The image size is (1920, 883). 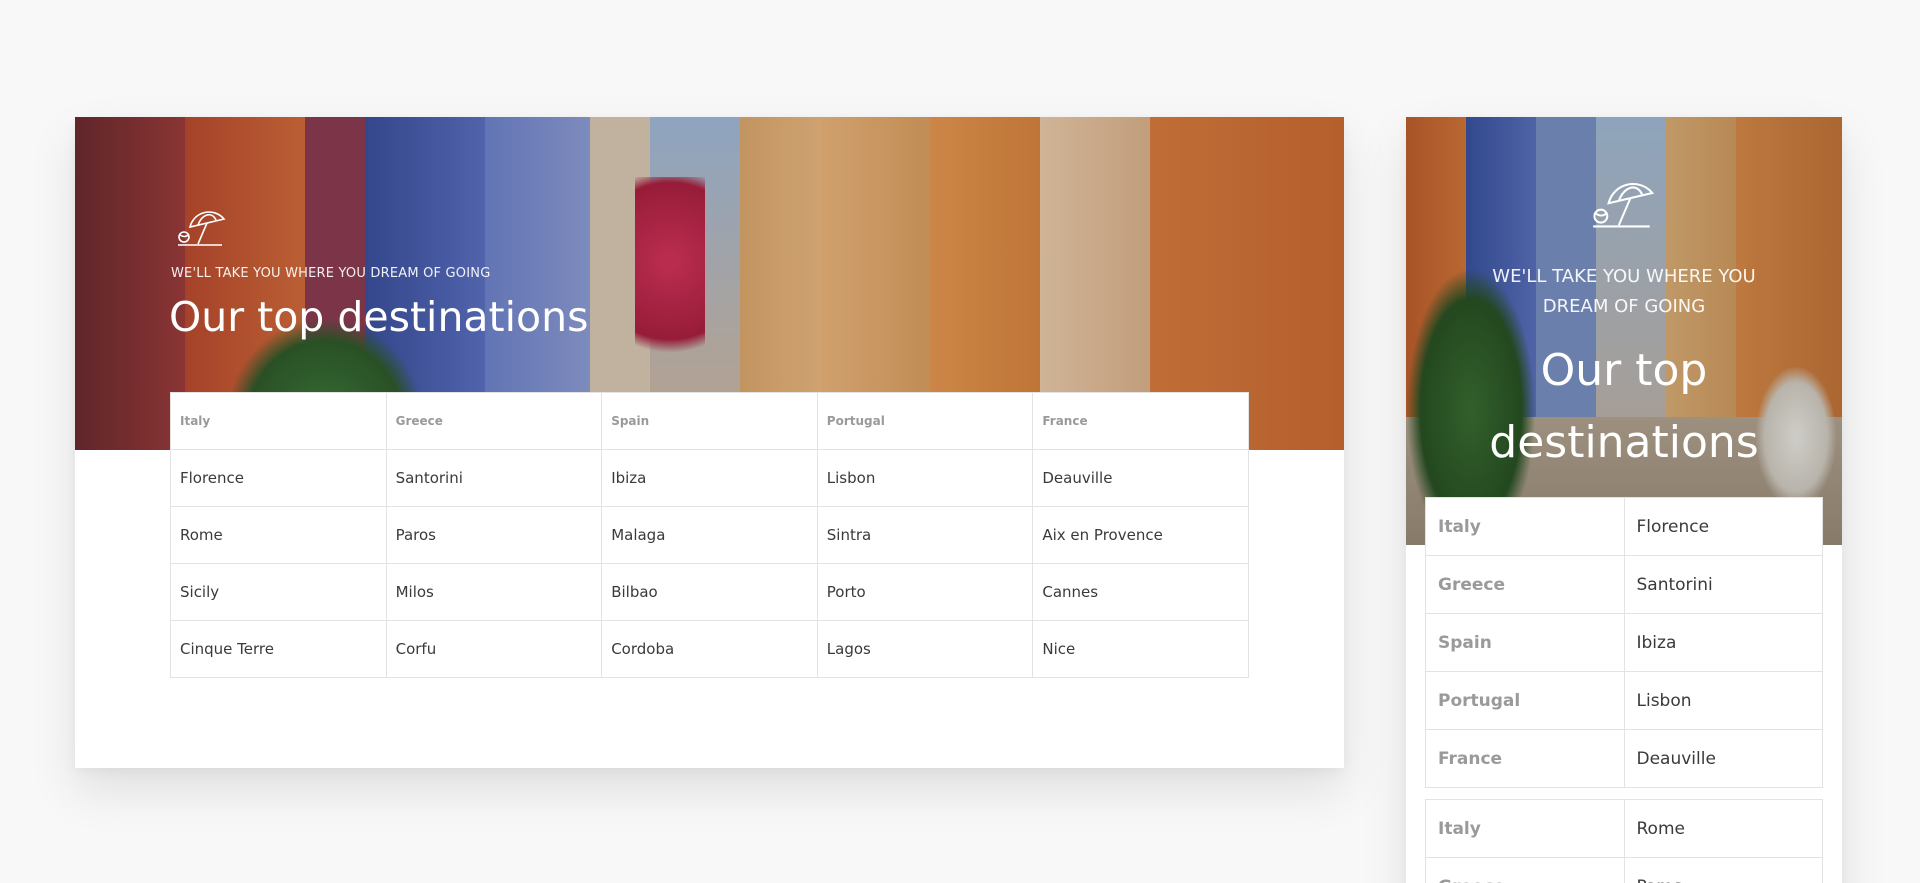 I want to click on page-title-line-1: Our top, so click(x=1624, y=370).